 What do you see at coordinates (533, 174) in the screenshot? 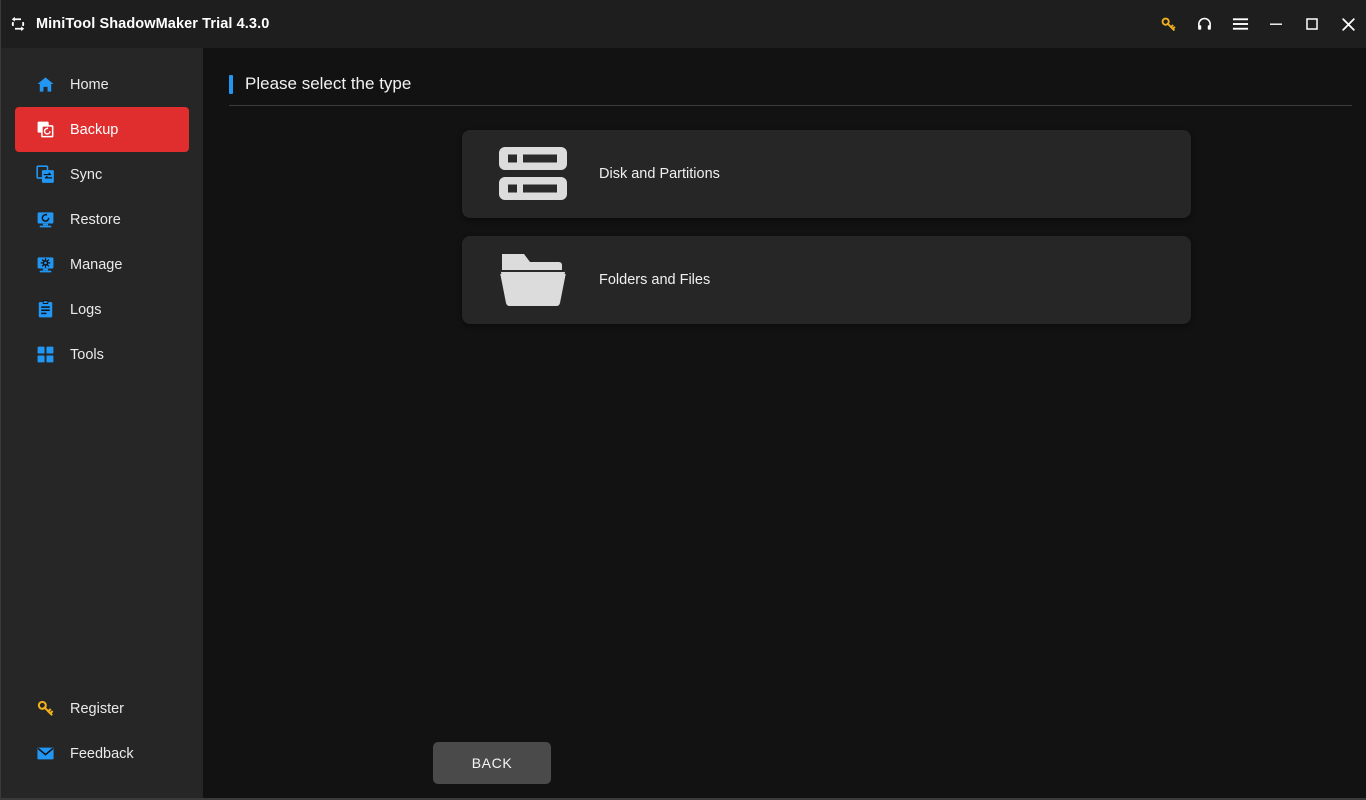
I see `disk-partitions-icon` at bounding box center [533, 174].